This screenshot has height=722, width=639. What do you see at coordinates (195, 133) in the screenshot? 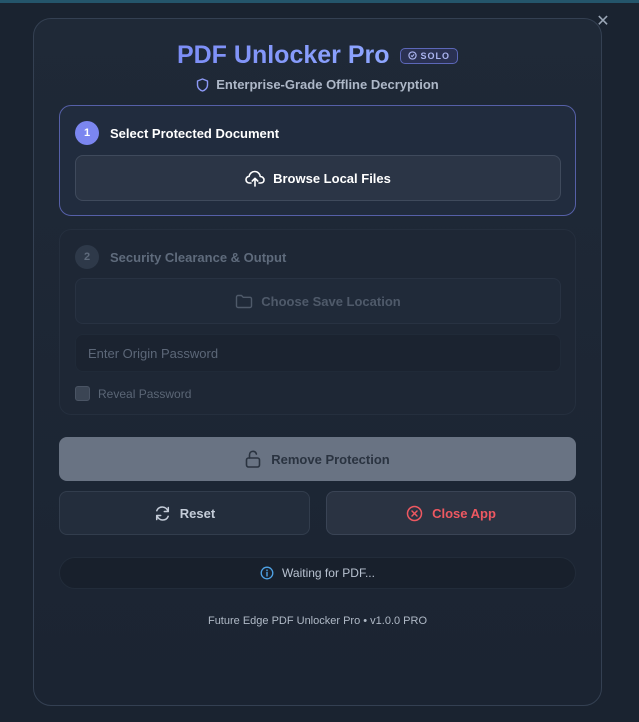
I see `step1-title: Select Protected Document` at bounding box center [195, 133].